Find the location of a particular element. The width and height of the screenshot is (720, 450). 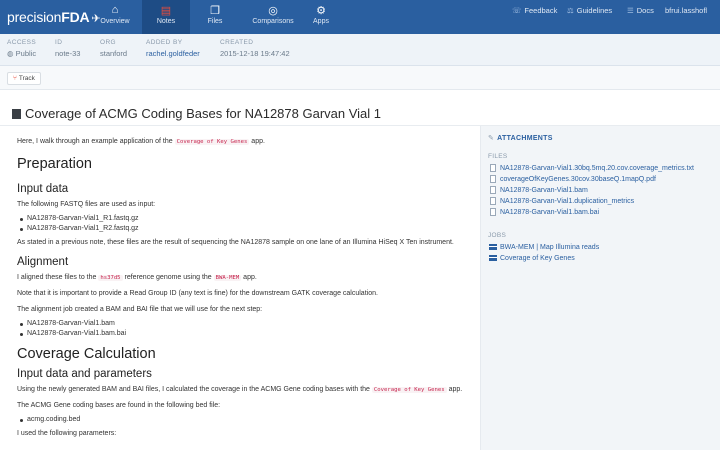

attachment-file-link: NA12878-Garvan-Vial1.bam is located at coordinates (600, 190).